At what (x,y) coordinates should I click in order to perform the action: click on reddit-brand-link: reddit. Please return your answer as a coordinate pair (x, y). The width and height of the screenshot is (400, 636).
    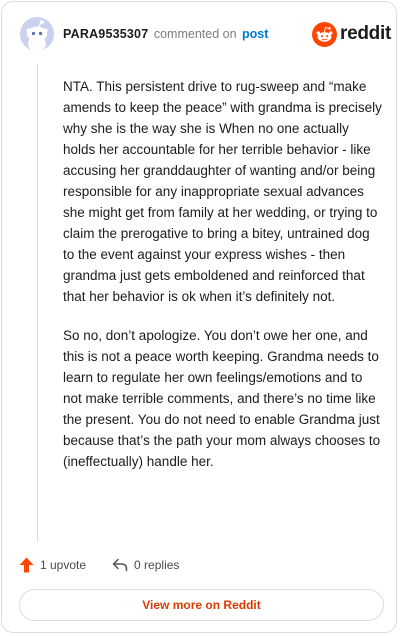
    Looking at the image, I should click on (351, 34).